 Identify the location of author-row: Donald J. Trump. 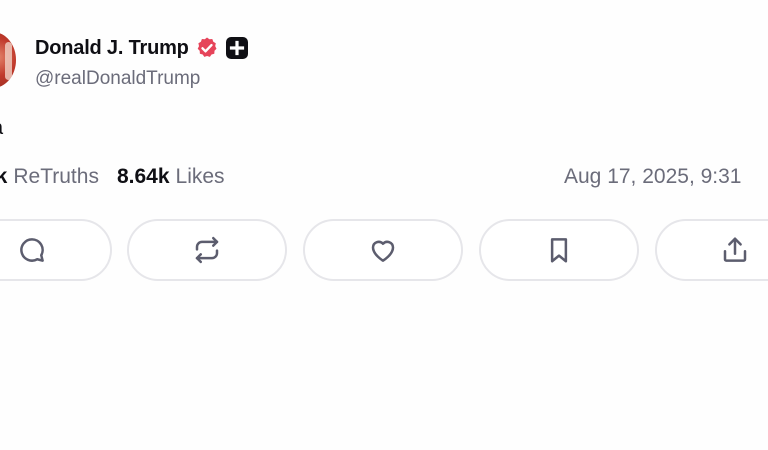
(142, 48).